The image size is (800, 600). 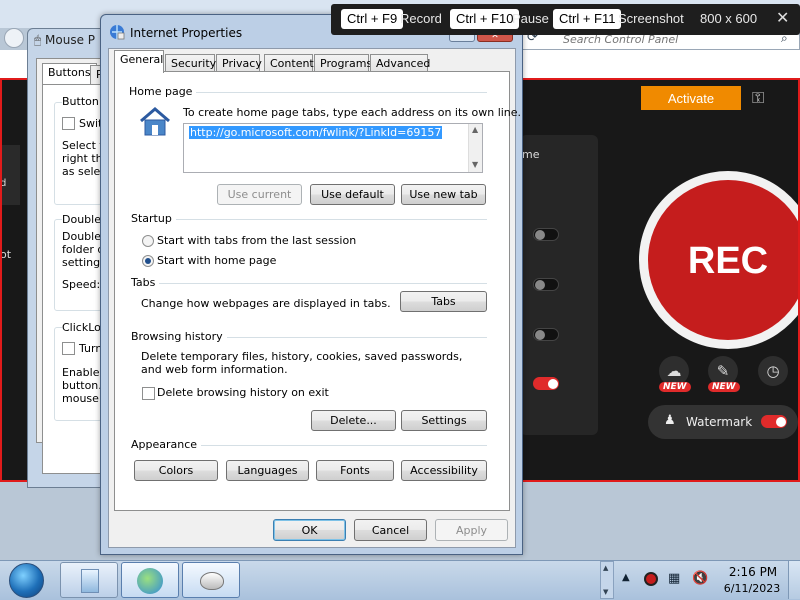 I want to click on mouse-icon: 🖱, so click(x=38, y=40).